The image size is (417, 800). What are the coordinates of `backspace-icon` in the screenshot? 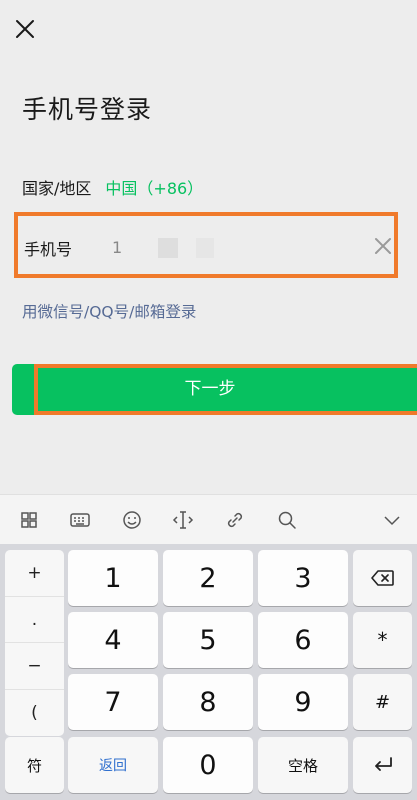 It's located at (382, 578).